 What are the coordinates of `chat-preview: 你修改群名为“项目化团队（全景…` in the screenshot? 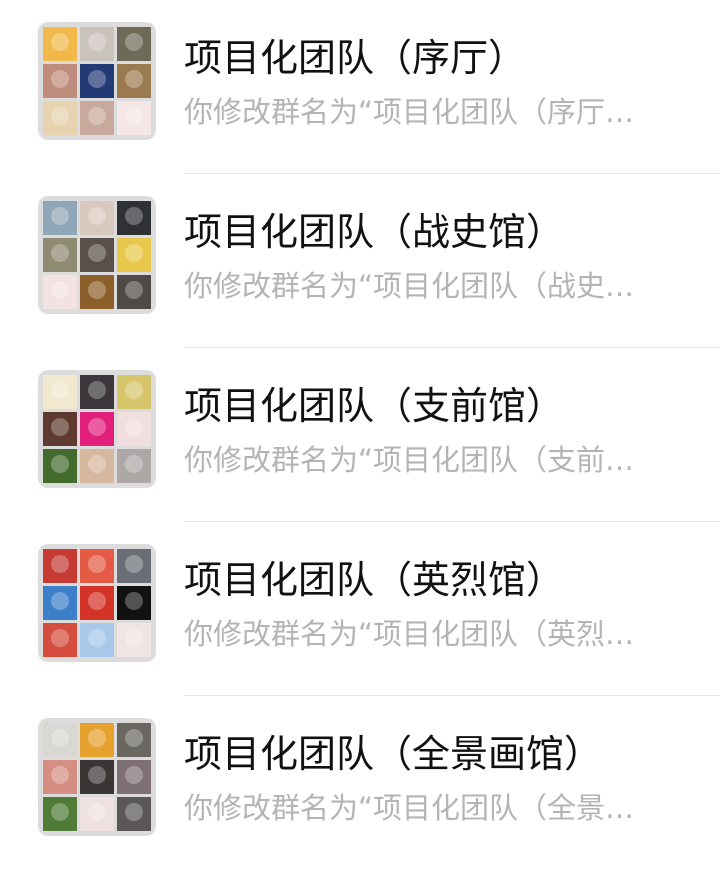 It's located at (409, 808).